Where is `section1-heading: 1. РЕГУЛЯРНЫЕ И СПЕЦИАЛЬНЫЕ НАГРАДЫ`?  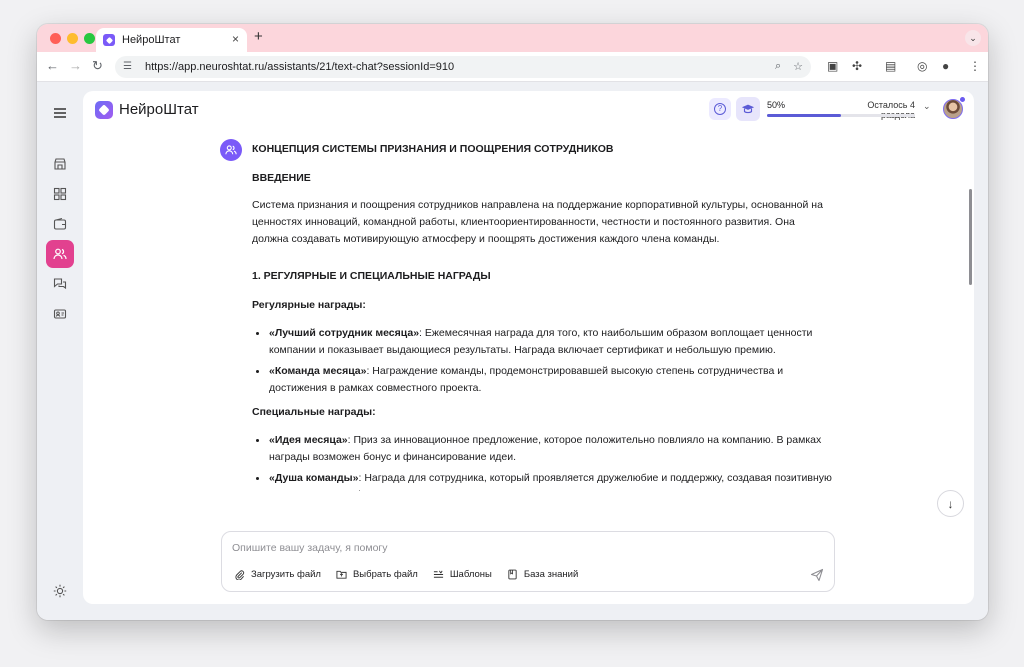
section1-heading: 1. РЕГУЛЯРНЫЕ И СПЕЦИАЛЬНЫЕ НАГРАДЫ is located at coordinates (371, 276).